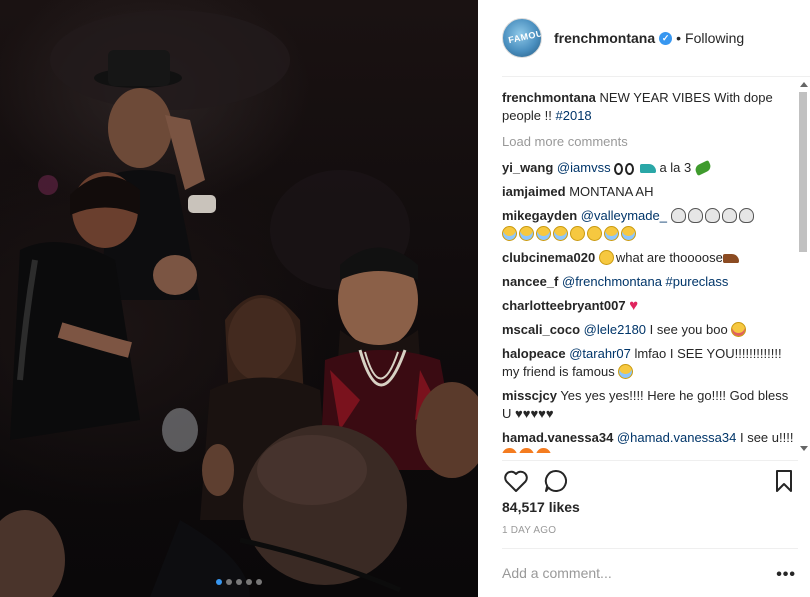 This screenshot has width=810, height=597. I want to click on scroll-down-arrow-icon, so click(804, 448).